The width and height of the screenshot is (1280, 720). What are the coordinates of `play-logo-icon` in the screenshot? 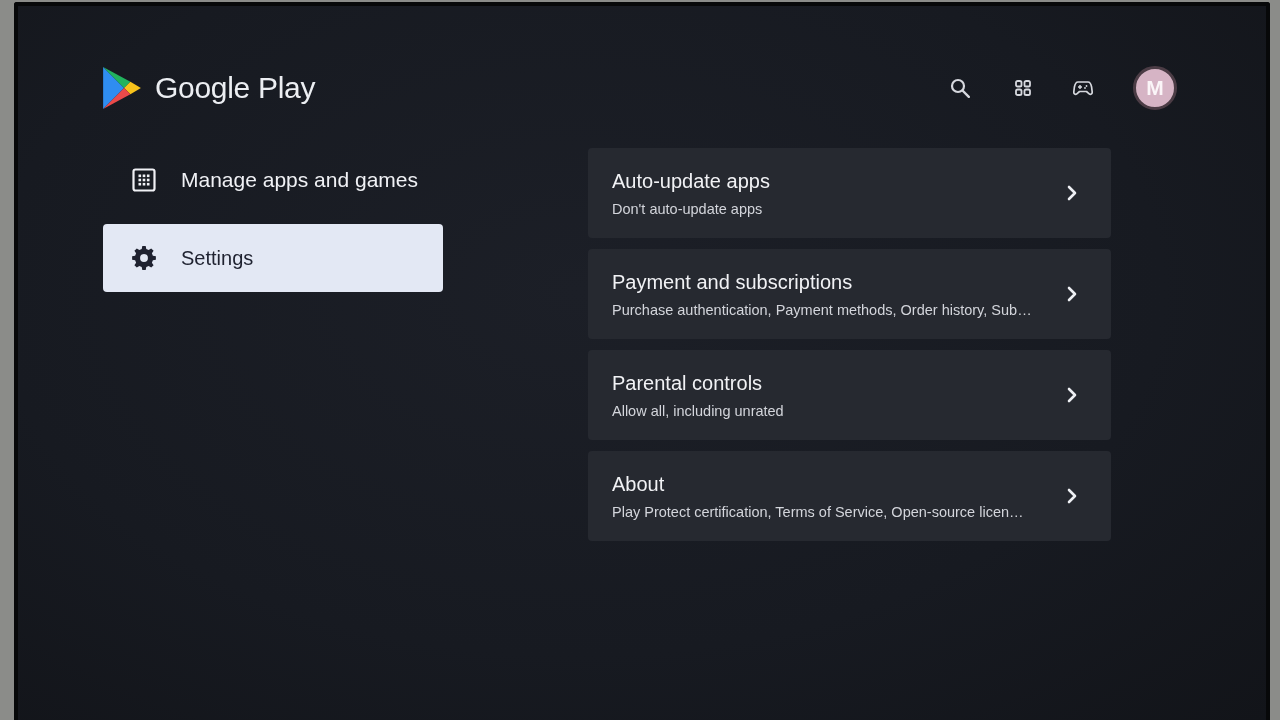 It's located at (122, 88).